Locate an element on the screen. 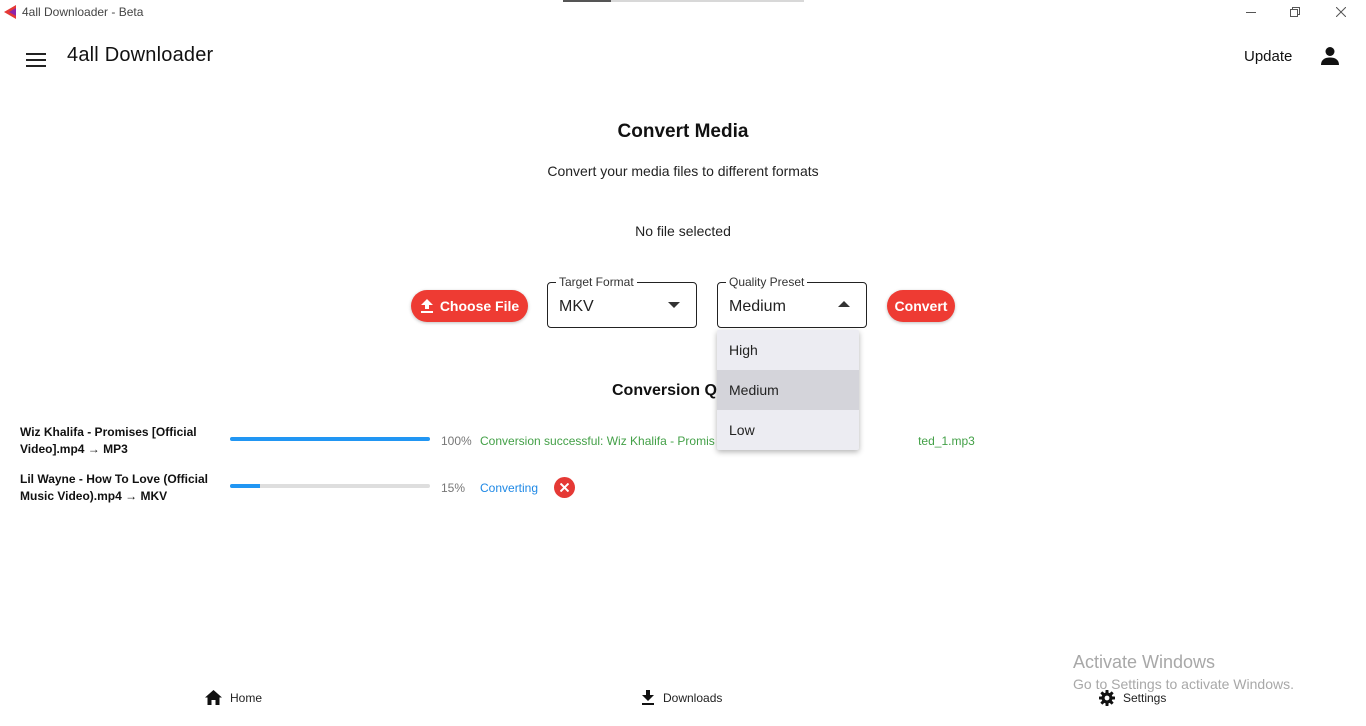  nav-settings-label: Settings is located at coordinates (1145, 698).